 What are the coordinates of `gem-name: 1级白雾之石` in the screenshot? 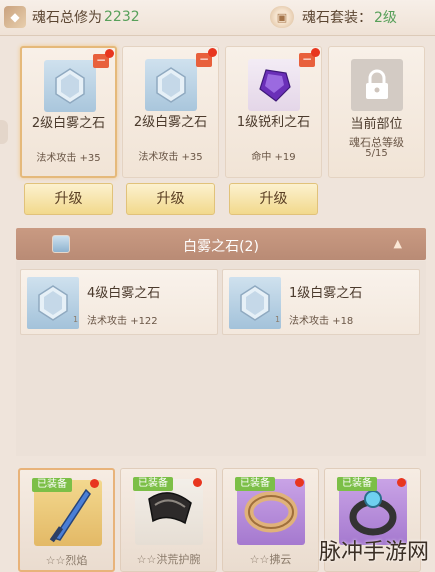 It's located at (326, 293).